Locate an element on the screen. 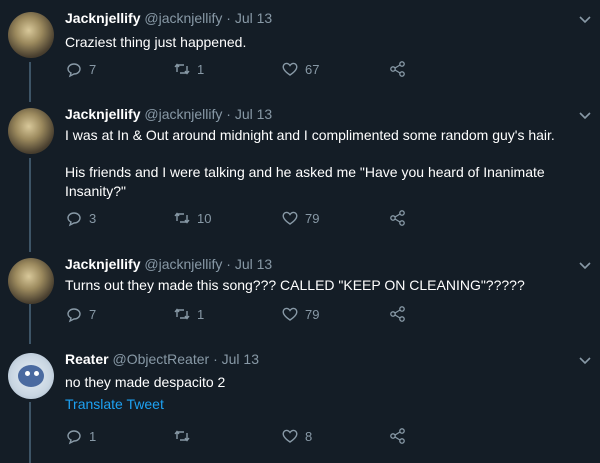  retweet-button: 10 is located at coordinates (192, 218).